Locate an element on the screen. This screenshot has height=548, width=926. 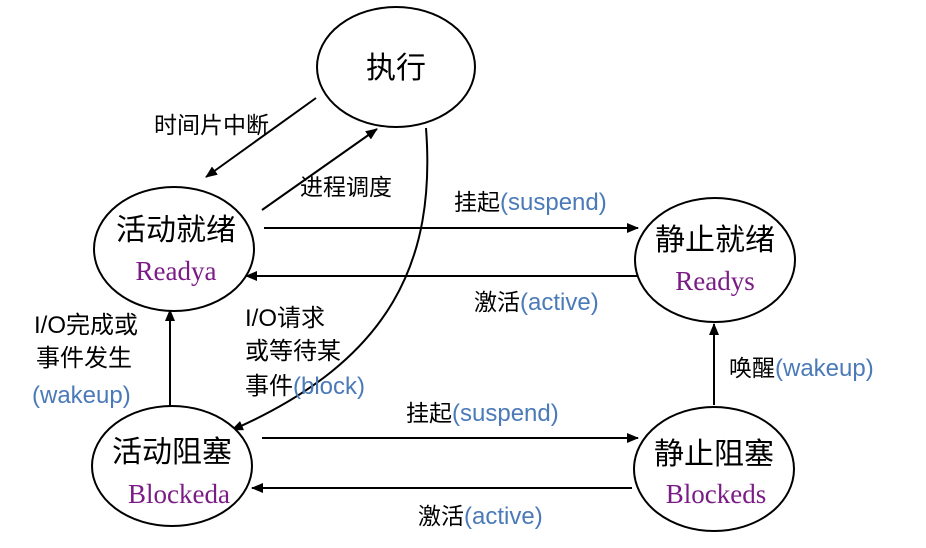
node-exec-title: 执行 is located at coordinates (396, 68).